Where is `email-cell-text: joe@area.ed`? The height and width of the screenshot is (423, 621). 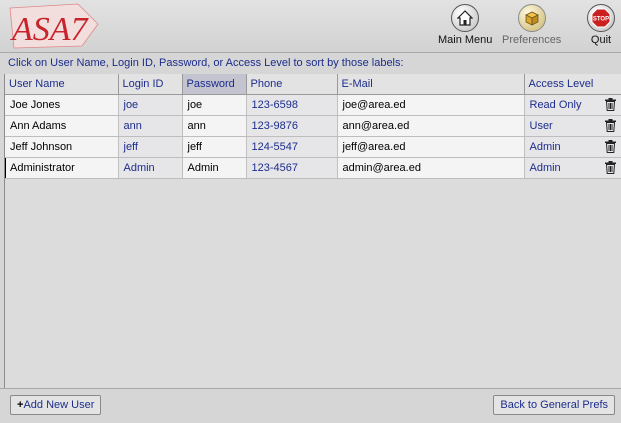 email-cell-text: joe@area.ed is located at coordinates (374, 105).